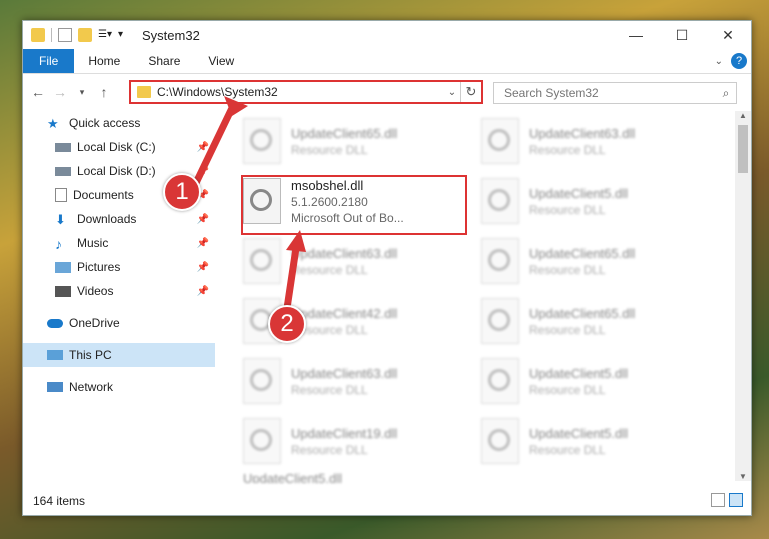 This screenshot has height=539, width=769. I want to click on arrow-head, so click(296, 241).